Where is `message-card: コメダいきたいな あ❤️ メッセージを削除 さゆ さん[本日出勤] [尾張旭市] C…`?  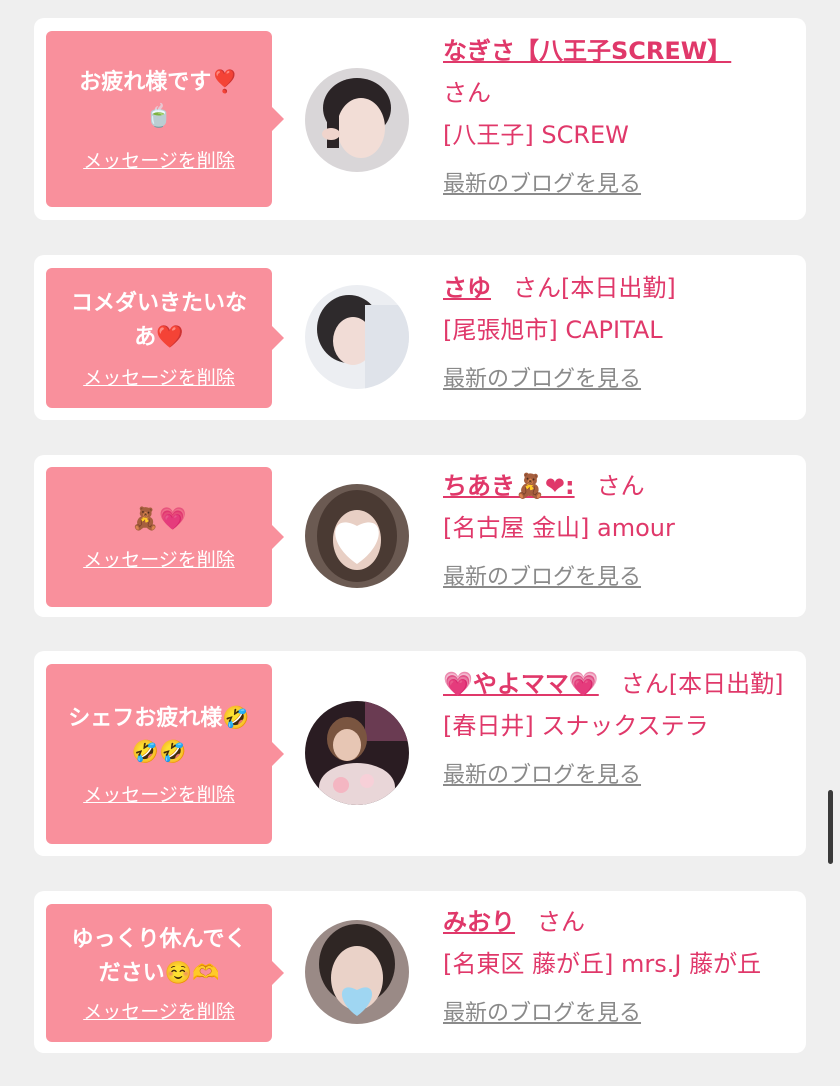
message-card: コメダいきたいな あ❤️ メッセージを削除 さゆ さん[本日出勤] [尾張旭市] C… is located at coordinates (420, 337).